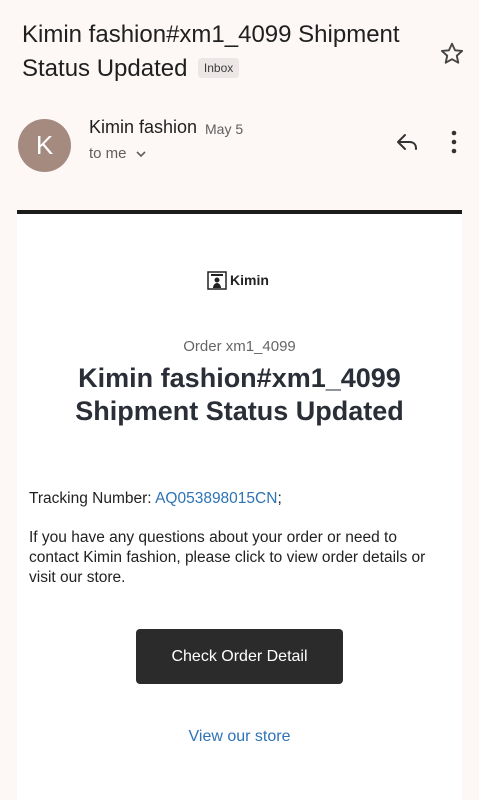 The height and width of the screenshot is (800, 479). I want to click on tracking-line: Tracking Number: AQ053898015CN;, so click(155, 499).